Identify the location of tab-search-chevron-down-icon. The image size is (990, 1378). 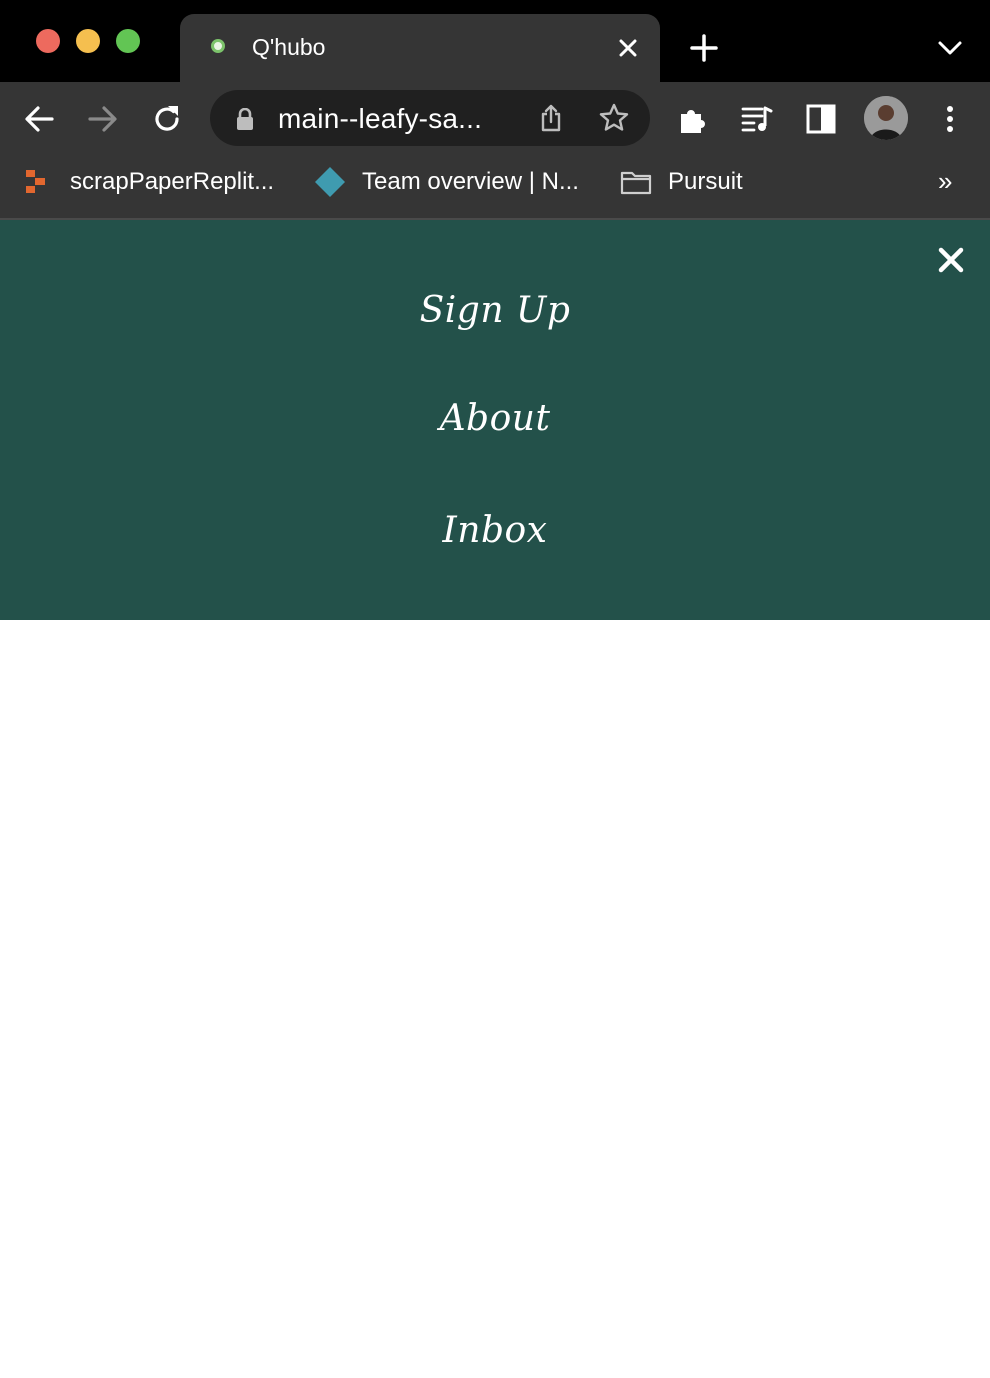
(950, 48).